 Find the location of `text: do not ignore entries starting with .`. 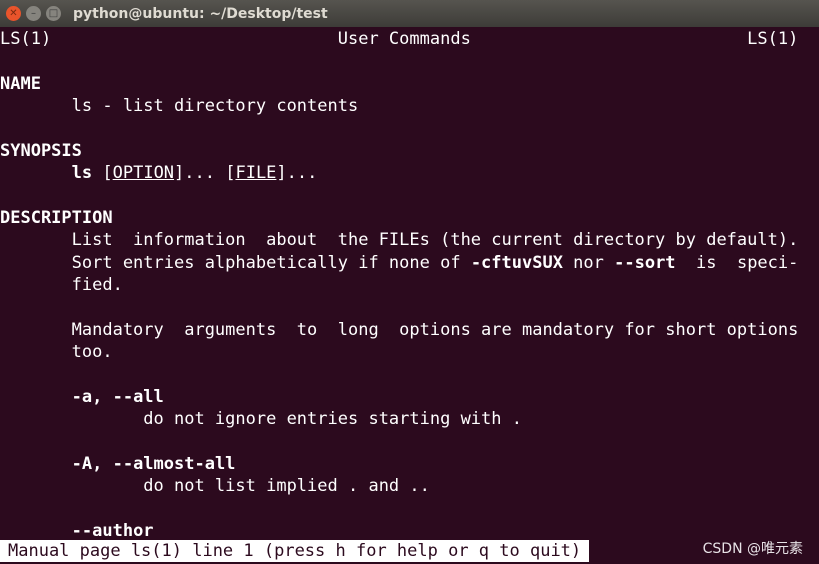

text: do not ignore entries starting with . is located at coordinates (261, 418).